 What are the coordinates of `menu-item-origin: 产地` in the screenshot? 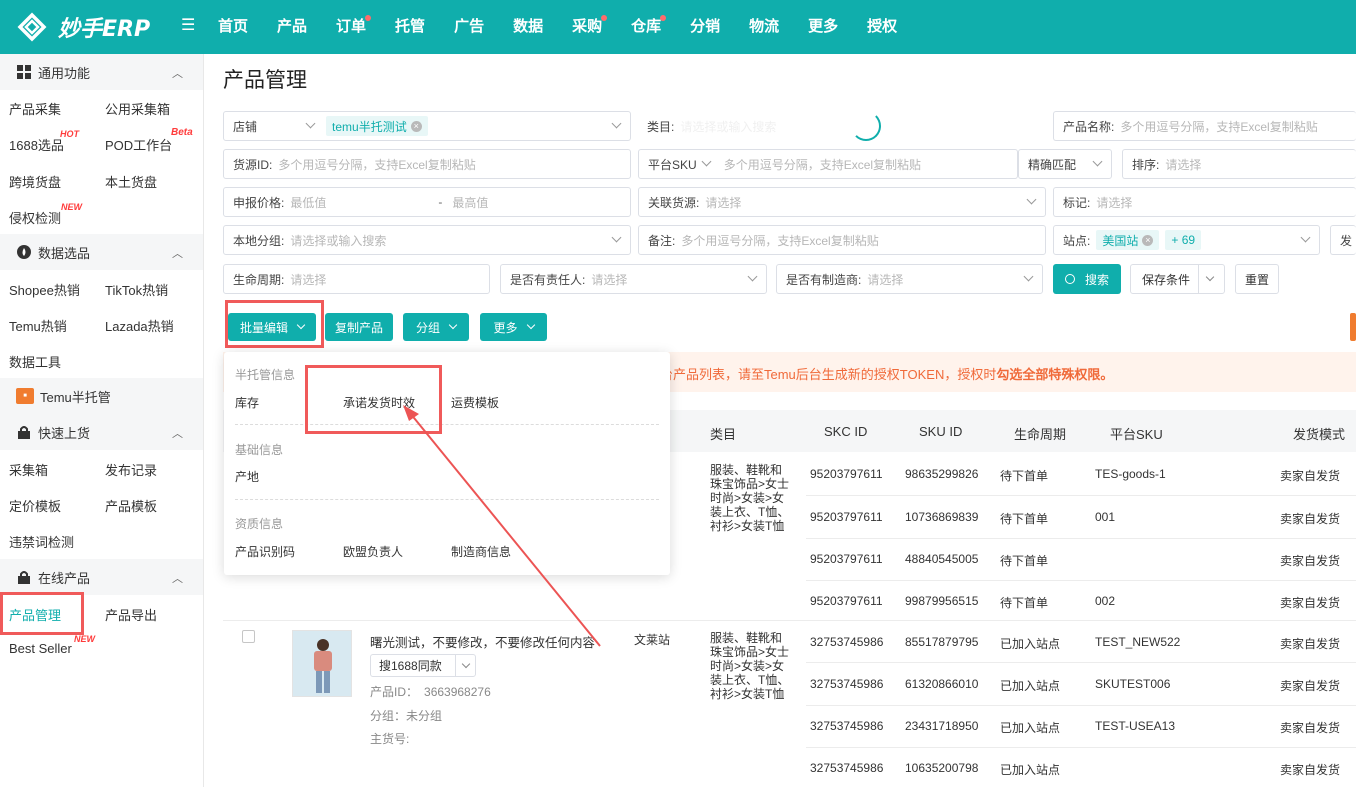 It's located at (247, 476).